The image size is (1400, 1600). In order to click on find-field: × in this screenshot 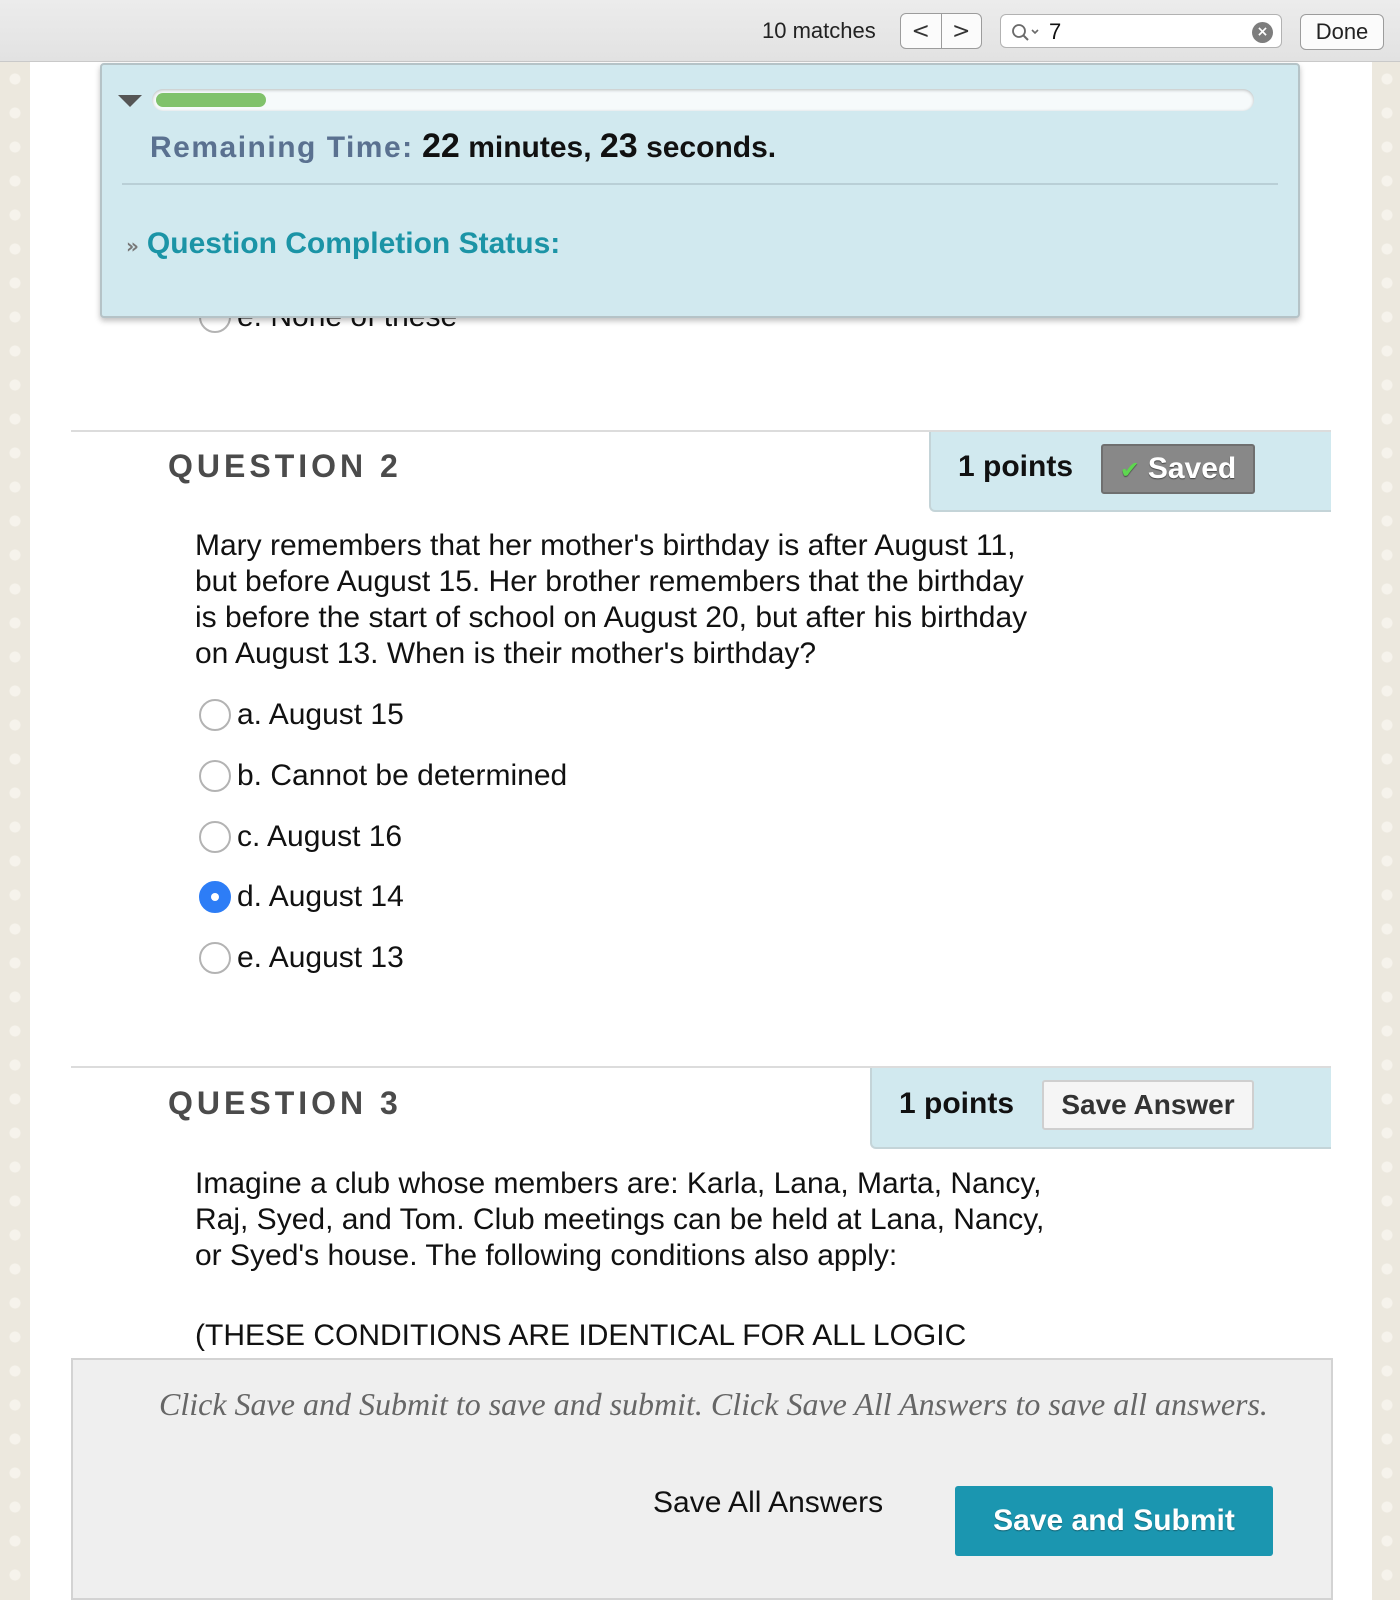, I will do `click(1141, 31)`.